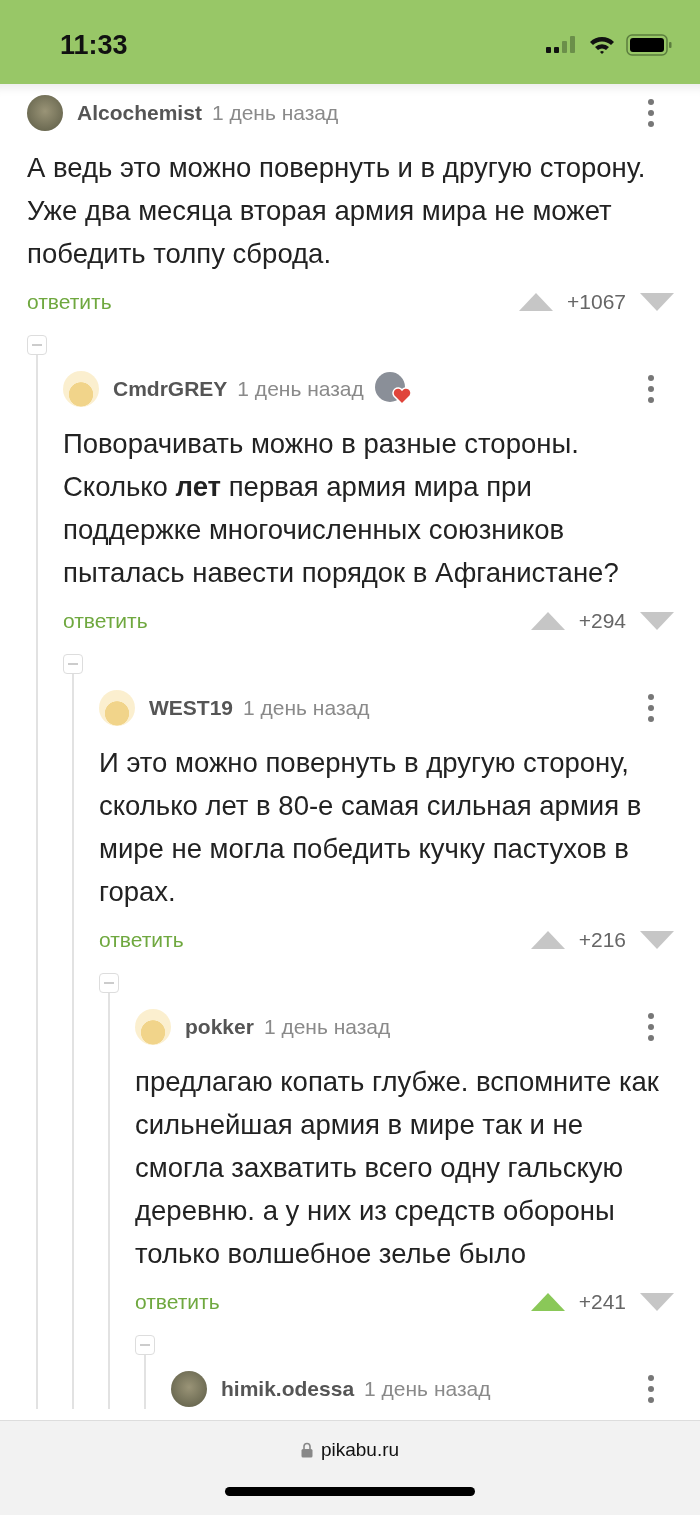  Describe the element at coordinates (649, 45) in the screenshot. I see `battery-icon` at that location.